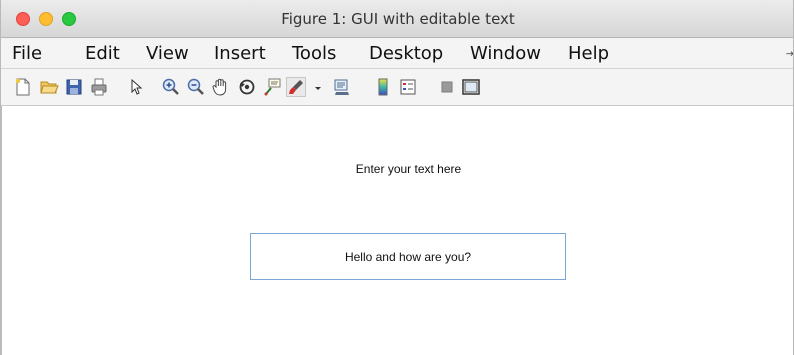 This screenshot has width=794, height=355. Describe the element at coordinates (408, 169) in the screenshot. I see `prompt-static-text: Enter your text here` at that location.